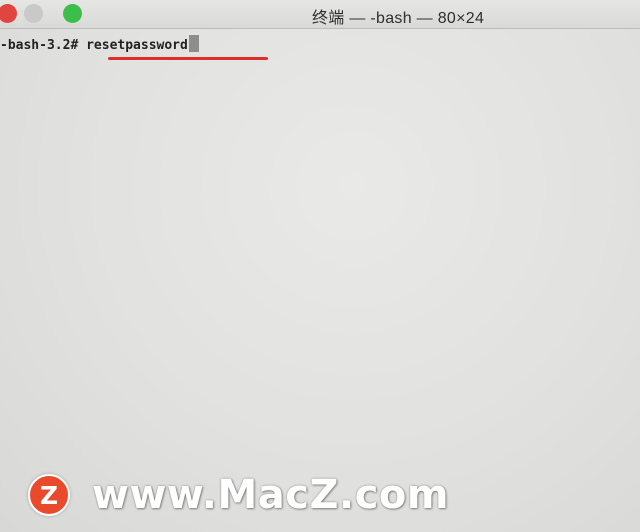 This screenshot has height=532, width=640. What do you see at coordinates (8, 13) in the screenshot?
I see `close-button` at bounding box center [8, 13].